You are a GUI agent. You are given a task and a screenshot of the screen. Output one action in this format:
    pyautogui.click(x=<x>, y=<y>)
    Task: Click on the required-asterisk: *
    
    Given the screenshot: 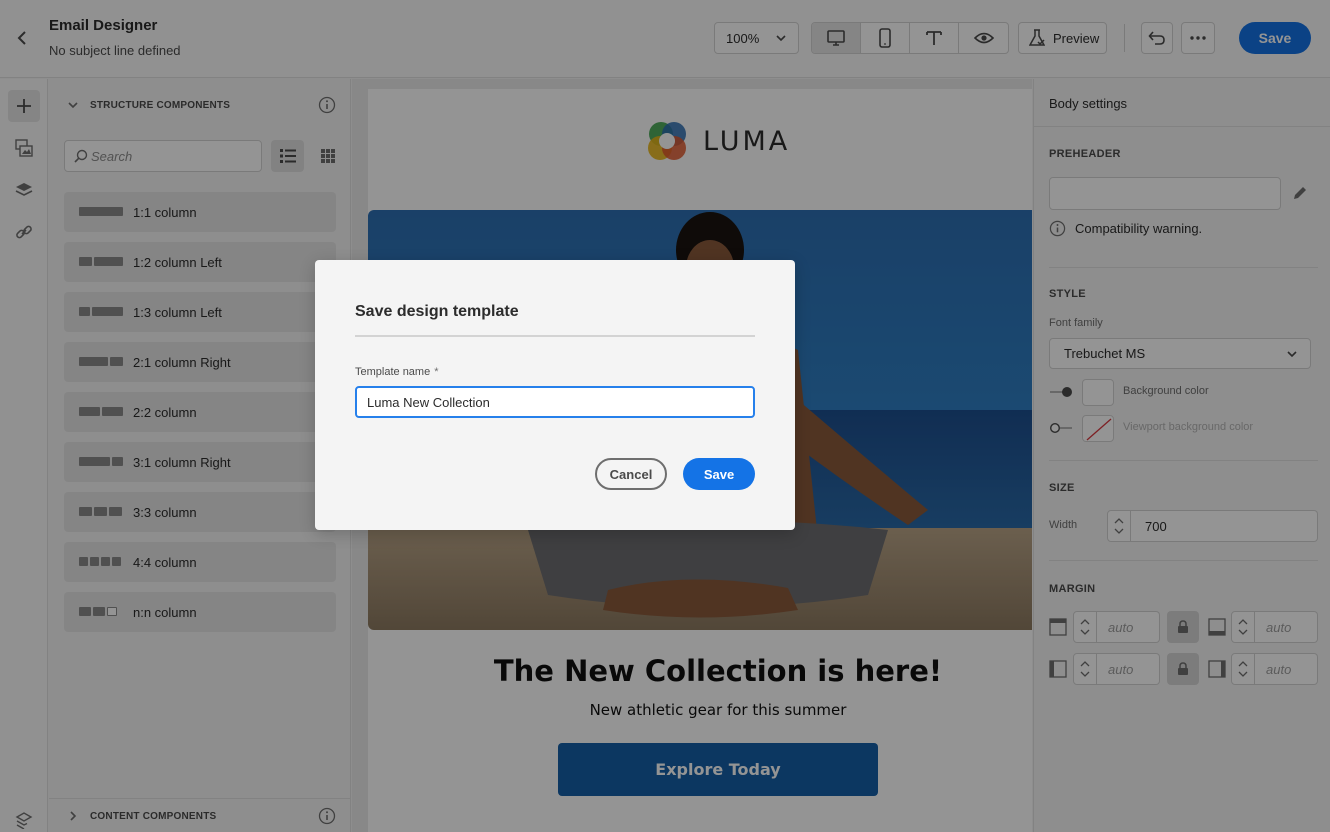 What is the action you would take?
    pyautogui.click(x=436, y=372)
    